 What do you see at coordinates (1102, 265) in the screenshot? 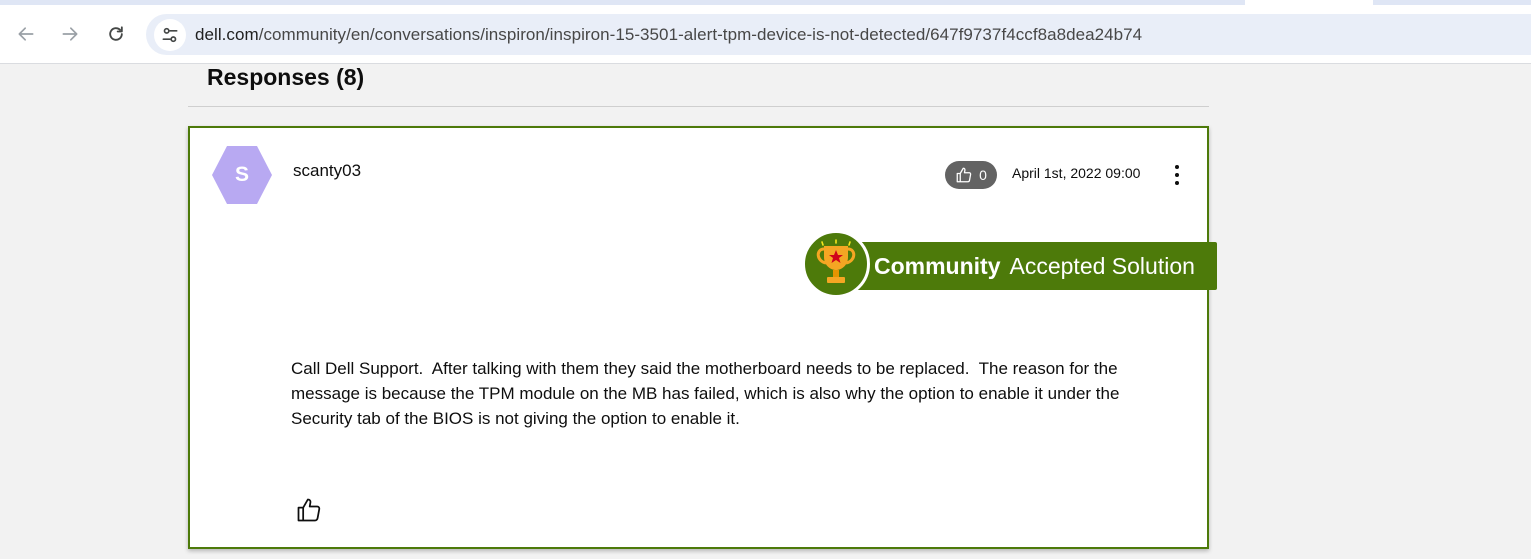
I see `solution-label-accepted: Accepted Solution` at bounding box center [1102, 265].